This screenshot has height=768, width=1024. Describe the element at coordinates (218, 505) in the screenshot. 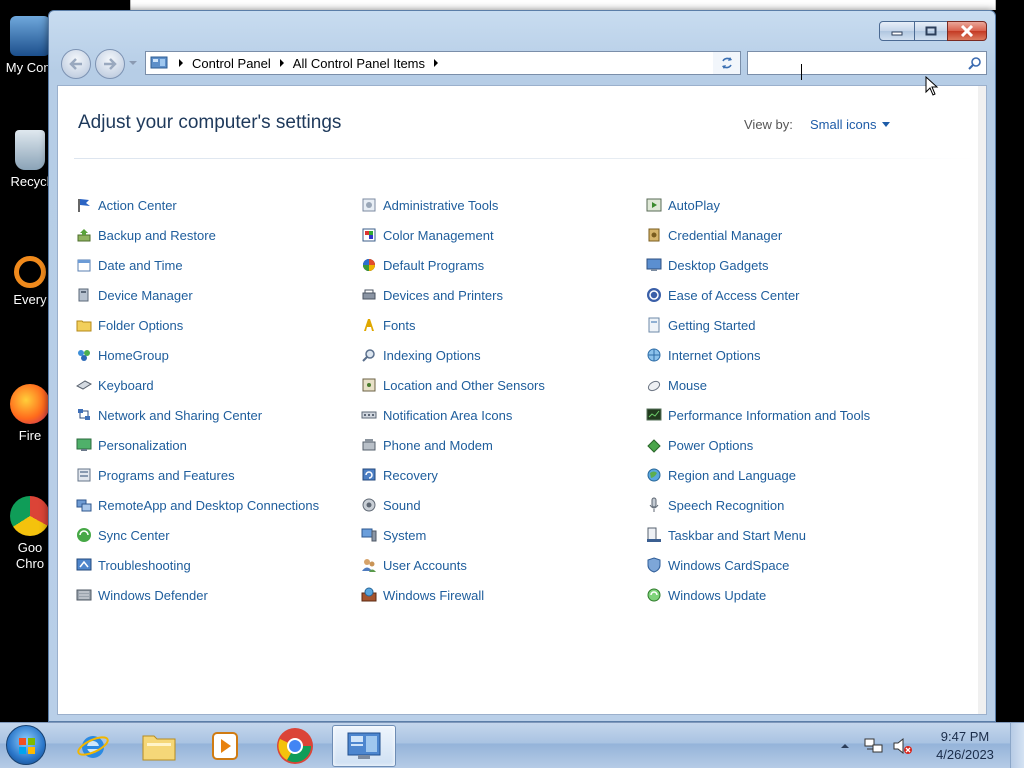

I see `item-remoteapp: RemoteApp and Desktop Connections` at that location.